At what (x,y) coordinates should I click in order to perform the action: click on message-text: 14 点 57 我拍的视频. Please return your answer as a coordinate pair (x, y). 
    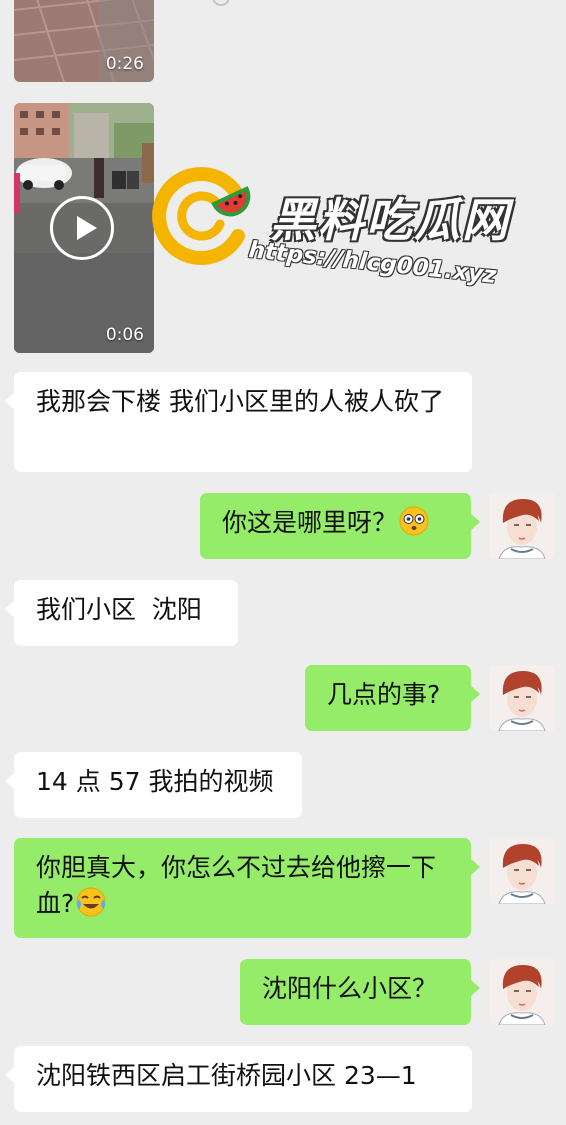
    Looking at the image, I should click on (155, 781).